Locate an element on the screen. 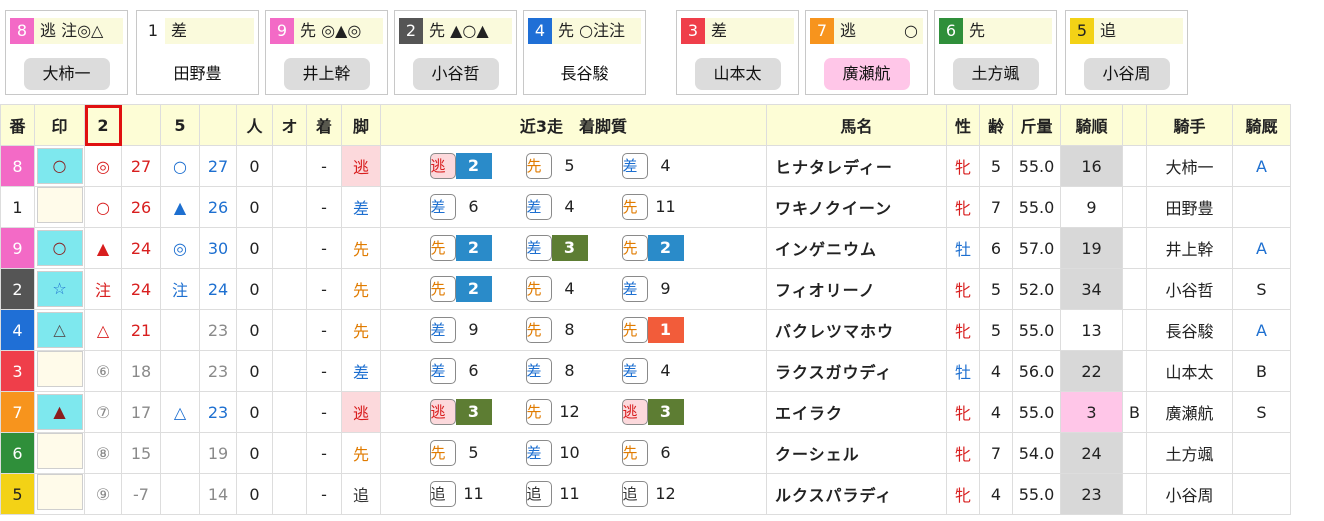 This screenshot has width=1324, height=521. jockey-name: 小谷哲 is located at coordinates (1189, 289).